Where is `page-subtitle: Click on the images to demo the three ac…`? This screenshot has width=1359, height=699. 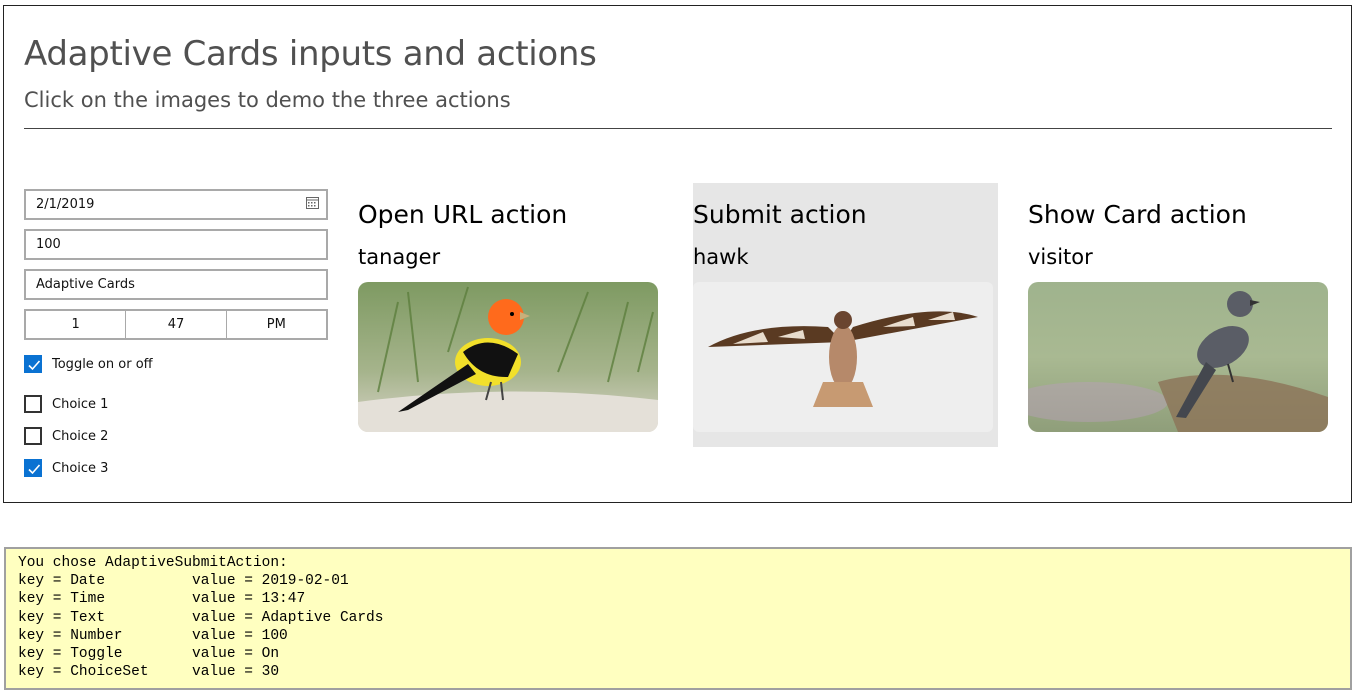
page-subtitle: Click on the images to demo the three ac… is located at coordinates (267, 100).